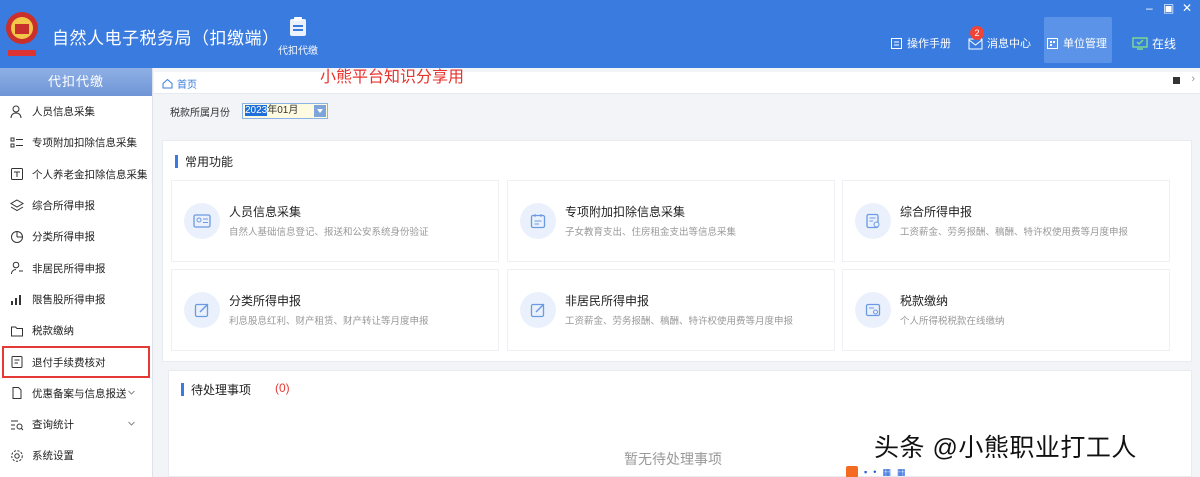  I want to click on module-label: 代扣代缴, so click(298, 51).